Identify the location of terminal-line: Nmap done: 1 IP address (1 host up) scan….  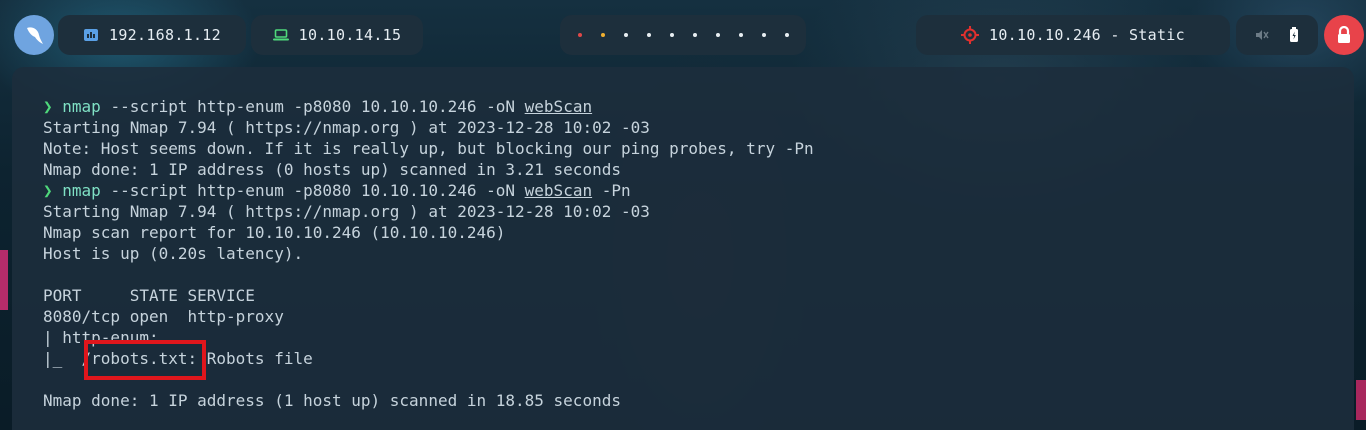
(332, 400).